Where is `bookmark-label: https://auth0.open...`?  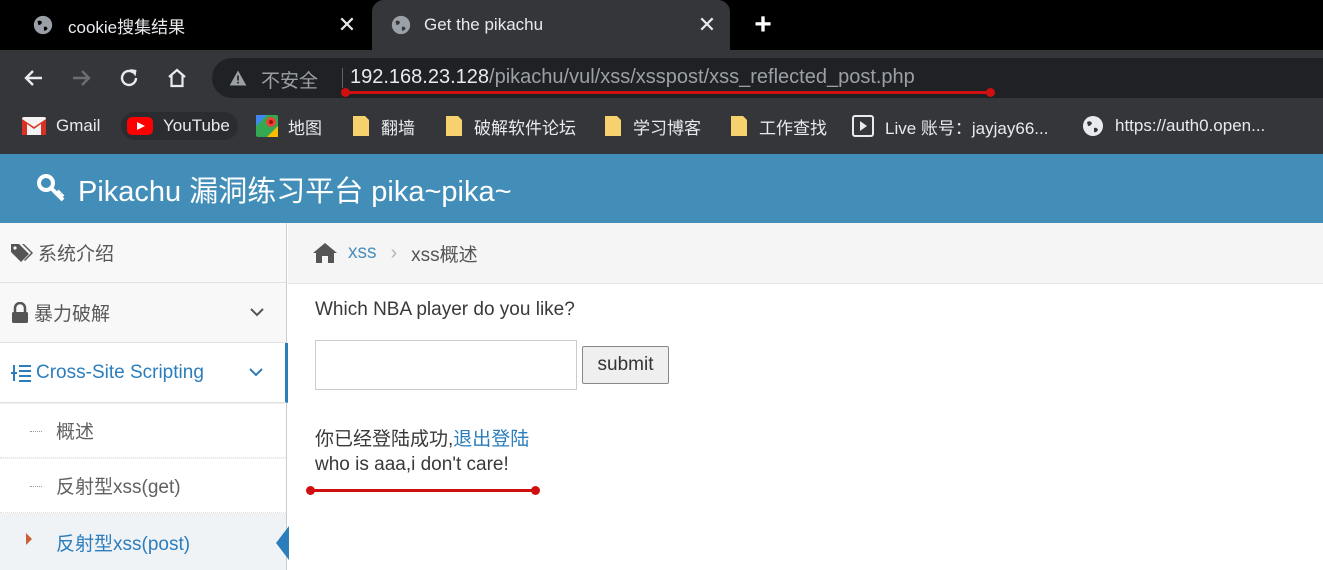
bookmark-label: https://auth0.open... is located at coordinates (1190, 125).